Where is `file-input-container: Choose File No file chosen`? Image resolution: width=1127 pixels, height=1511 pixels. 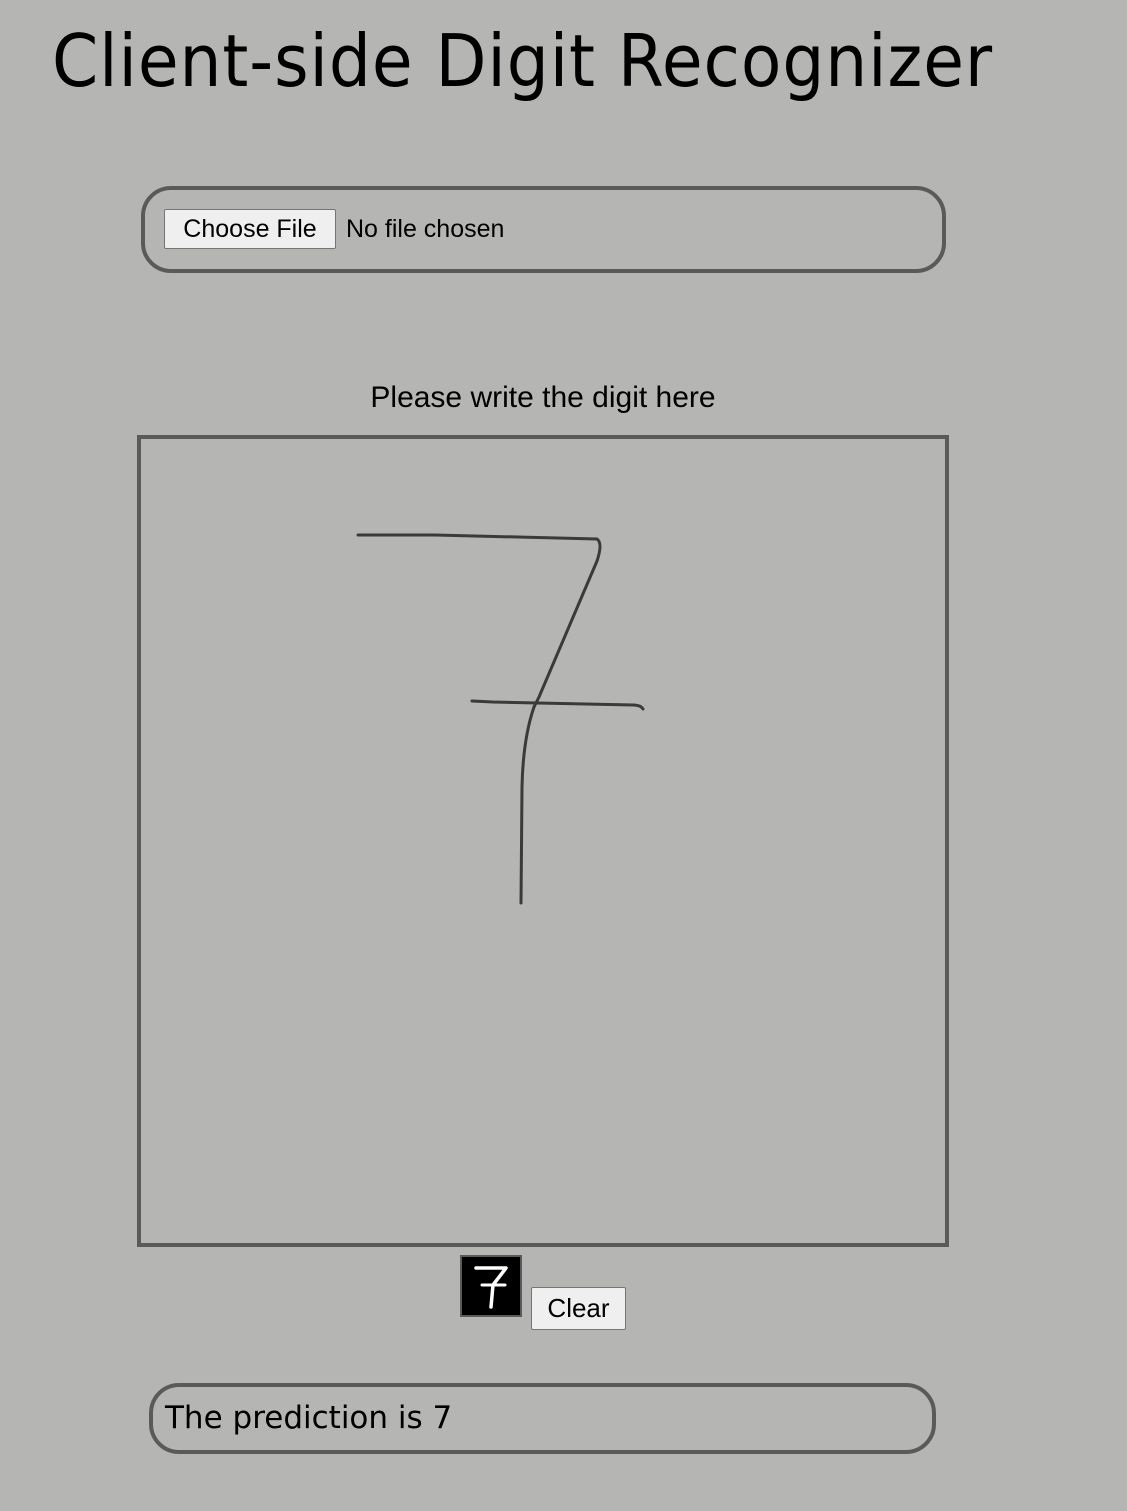 file-input-container: Choose File No file chosen is located at coordinates (543, 229).